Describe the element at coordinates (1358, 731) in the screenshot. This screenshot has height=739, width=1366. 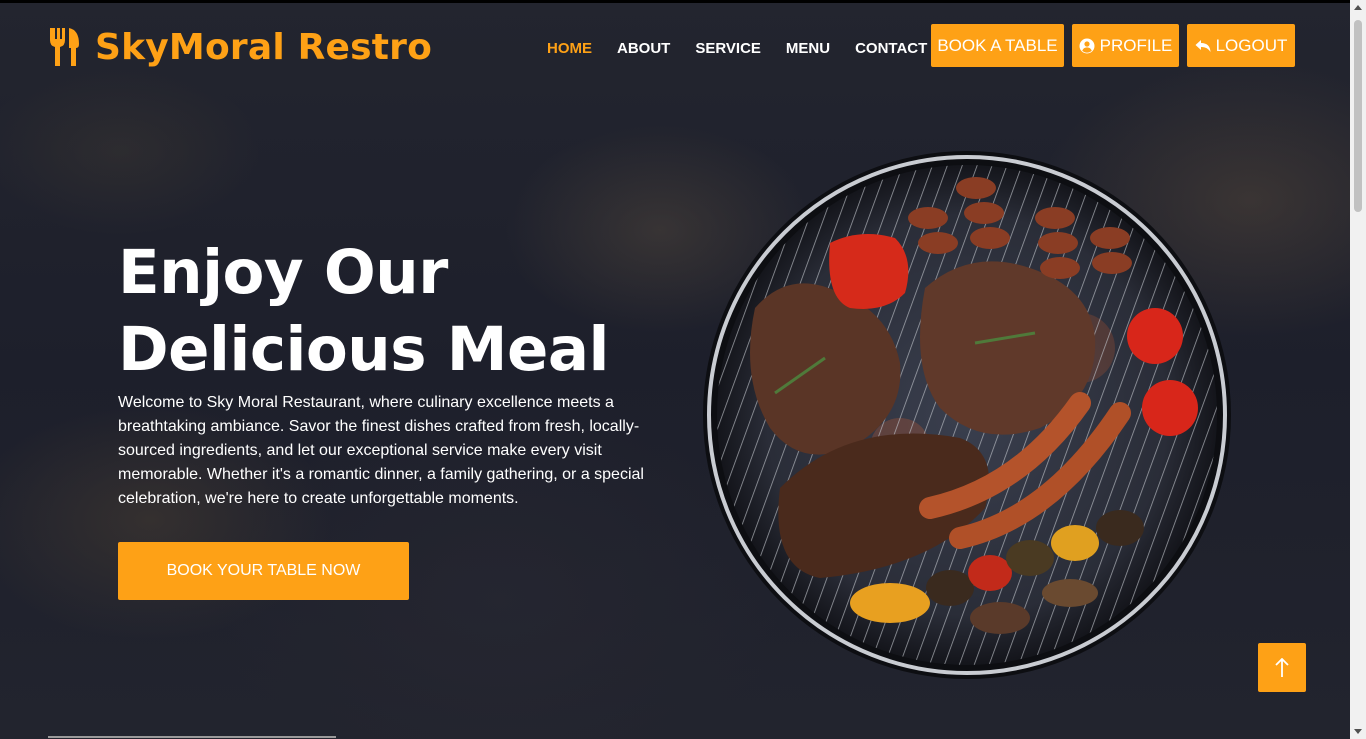
I see `scroll-down-arrow-icon` at that location.